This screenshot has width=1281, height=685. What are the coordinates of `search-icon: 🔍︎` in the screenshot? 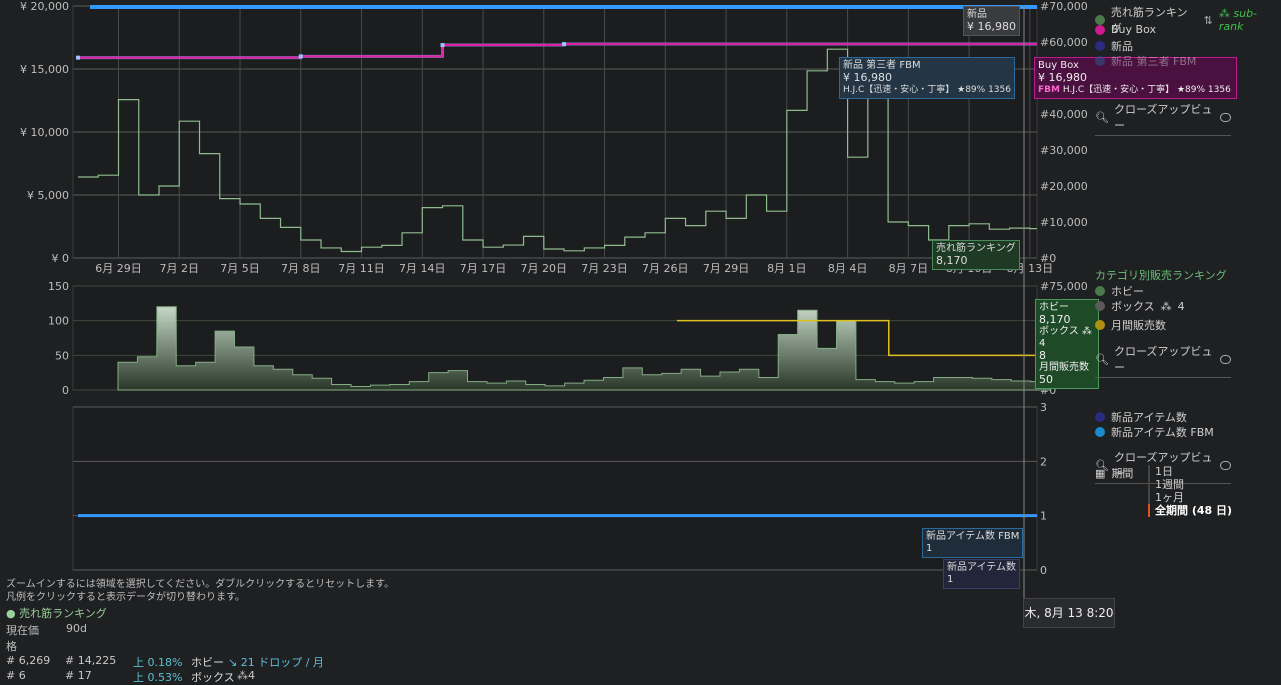 It's located at (1102, 359).